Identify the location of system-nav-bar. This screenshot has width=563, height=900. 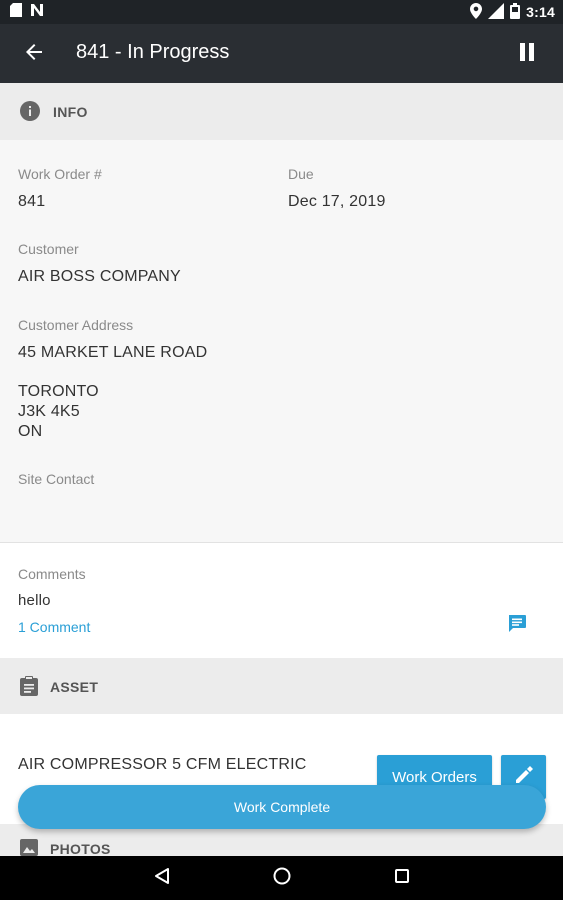
(281, 878).